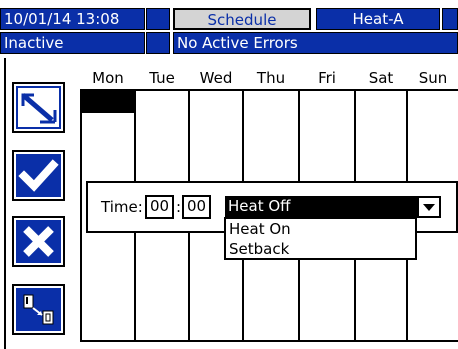  I want to click on cancel-button, so click(38, 241).